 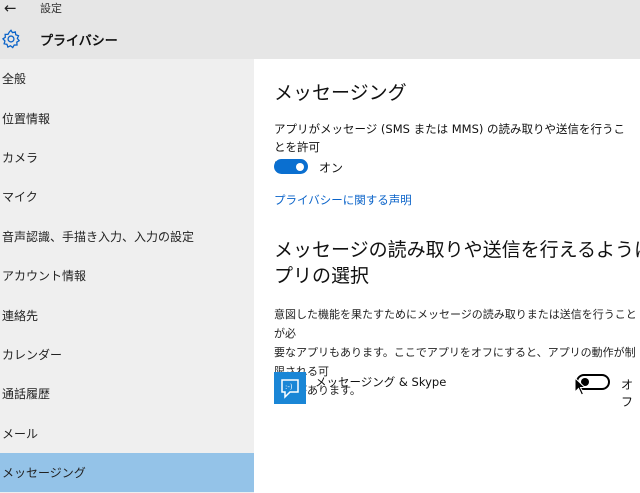 What do you see at coordinates (26, 394) in the screenshot?
I see `sidebar-item-label: 通話履歴` at bounding box center [26, 394].